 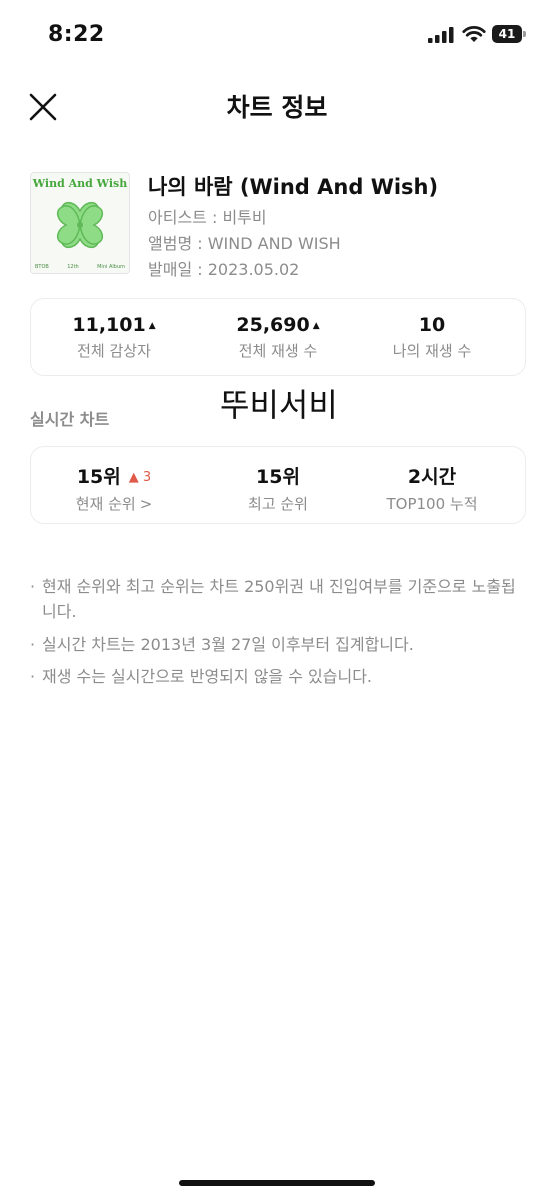 What do you see at coordinates (507, 34) in the screenshot?
I see `battery-level: 41` at bounding box center [507, 34].